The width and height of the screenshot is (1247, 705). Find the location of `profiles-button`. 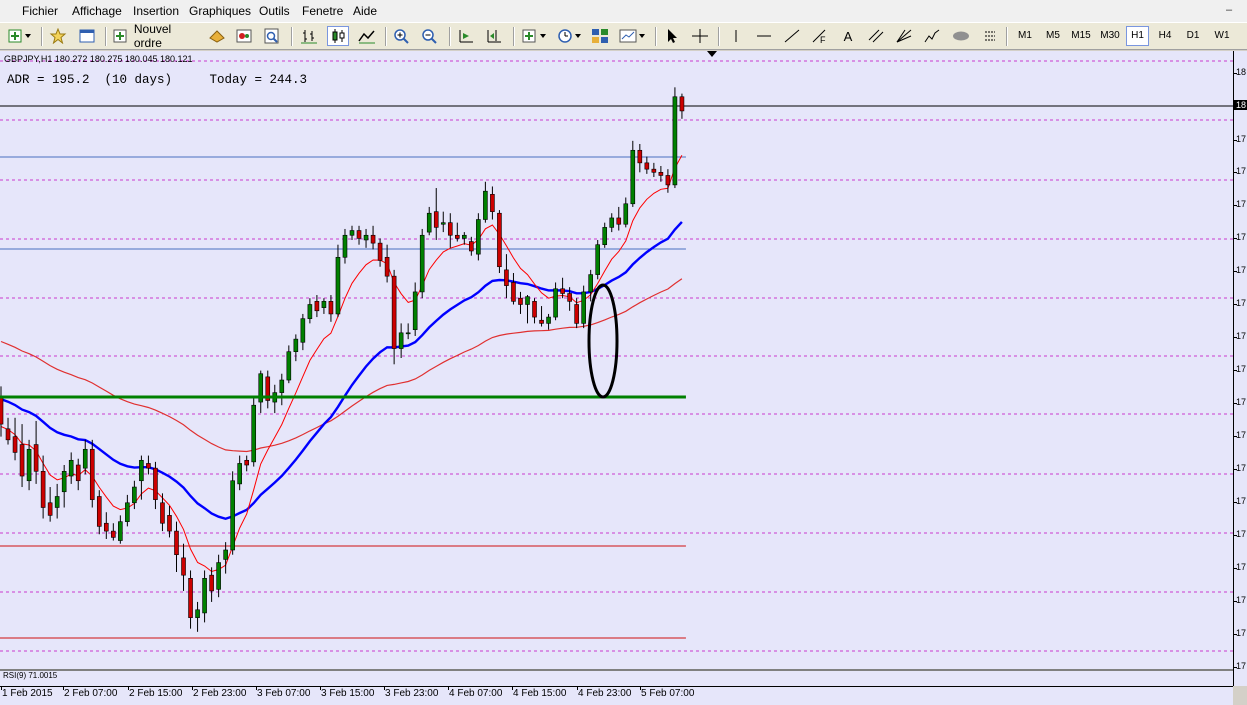

profiles-button is located at coordinates (633, 36).